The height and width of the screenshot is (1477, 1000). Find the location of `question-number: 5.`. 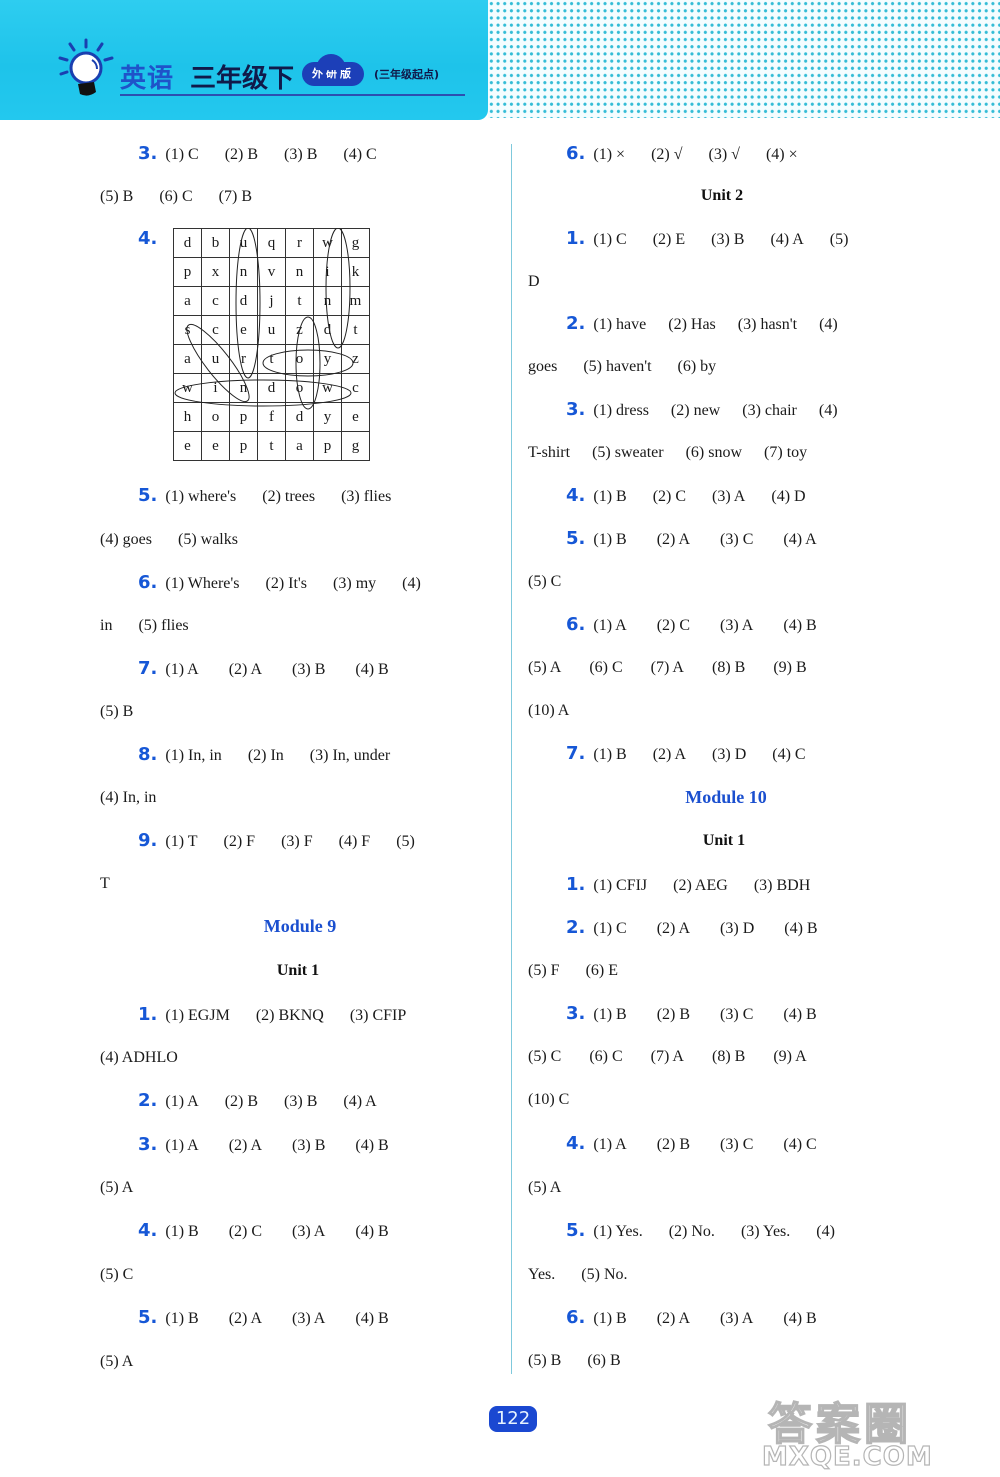

question-number: 5. is located at coordinates (148, 1317).